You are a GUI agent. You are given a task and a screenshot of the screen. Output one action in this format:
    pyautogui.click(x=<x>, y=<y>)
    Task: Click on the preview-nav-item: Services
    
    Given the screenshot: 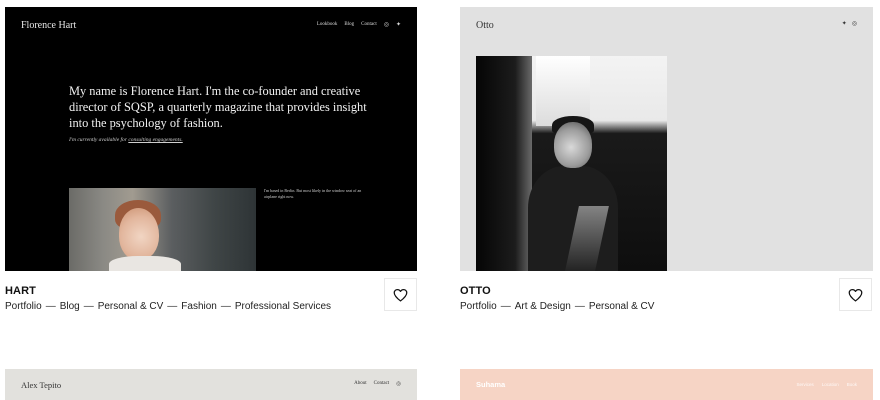 What is the action you would take?
    pyautogui.click(x=805, y=384)
    